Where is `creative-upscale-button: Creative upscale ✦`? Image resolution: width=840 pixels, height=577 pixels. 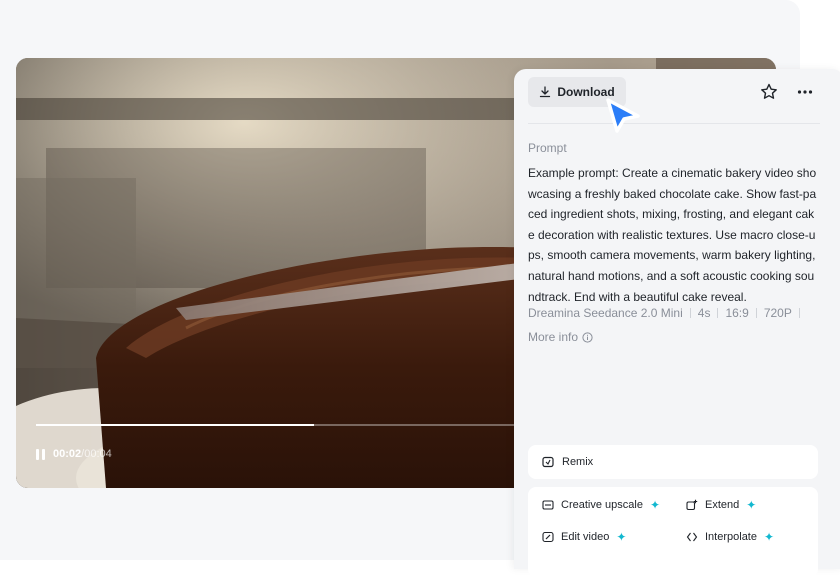
creative-upscale-button: Creative upscale ✦ is located at coordinates (601, 505).